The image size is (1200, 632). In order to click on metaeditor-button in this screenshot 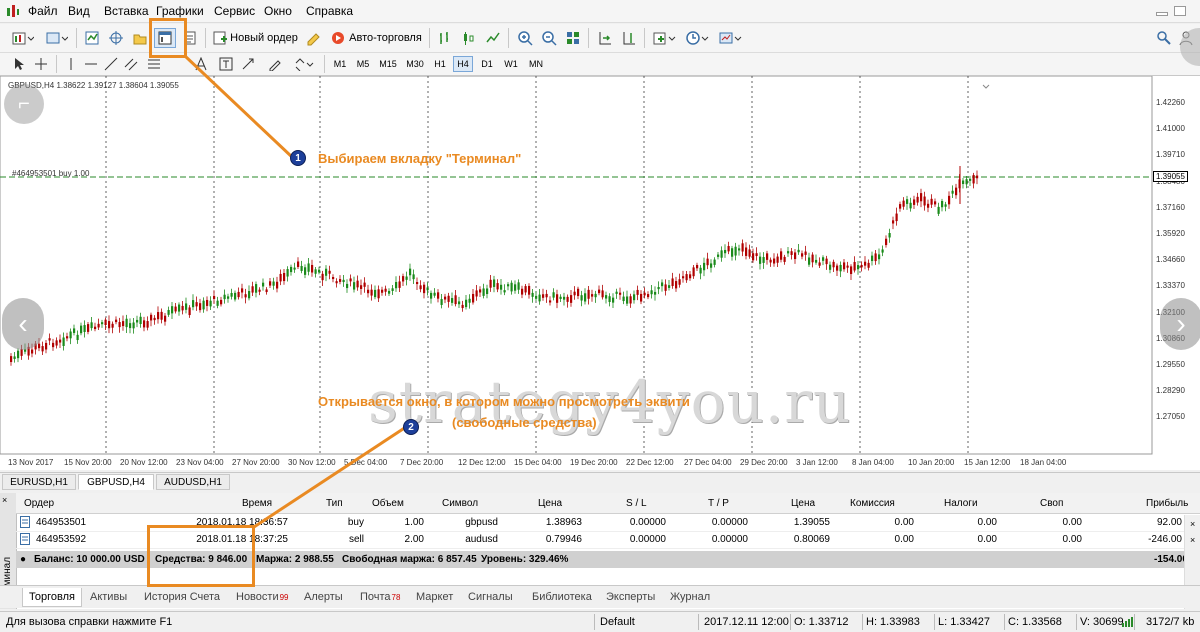, I will do `click(314, 38)`.